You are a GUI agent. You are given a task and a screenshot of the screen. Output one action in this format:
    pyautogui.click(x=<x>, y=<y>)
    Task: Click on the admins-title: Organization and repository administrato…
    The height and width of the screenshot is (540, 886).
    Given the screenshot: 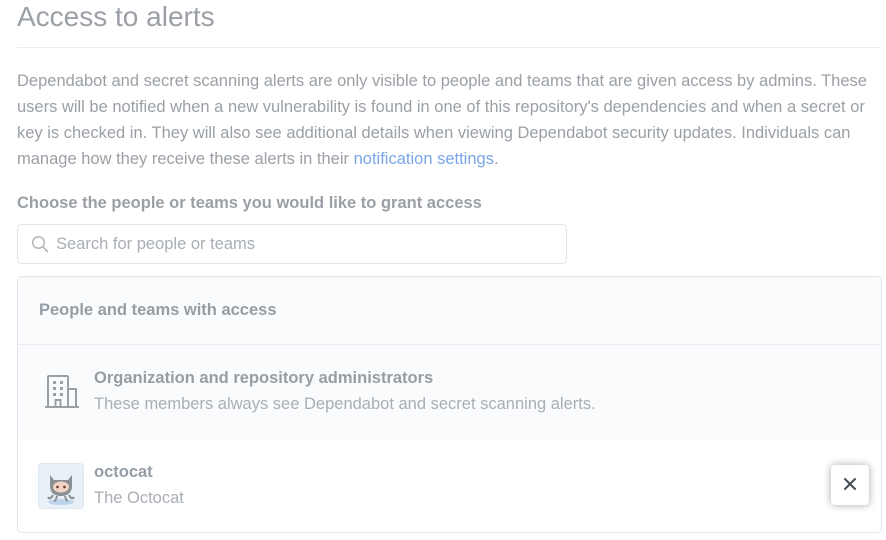 What is the action you would take?
    pyautogui.click(x=264, y=378)
    